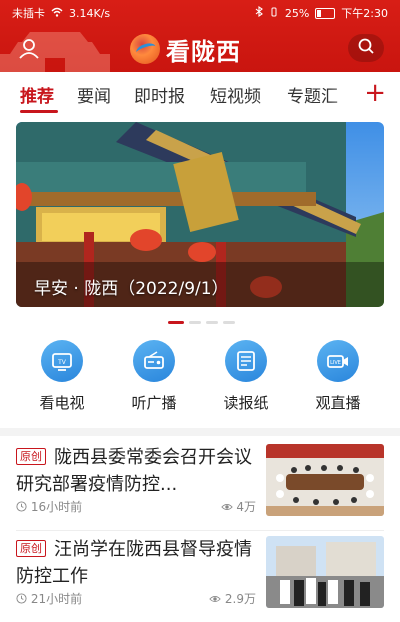  I want to click on radio-icon, so click(154, 361).